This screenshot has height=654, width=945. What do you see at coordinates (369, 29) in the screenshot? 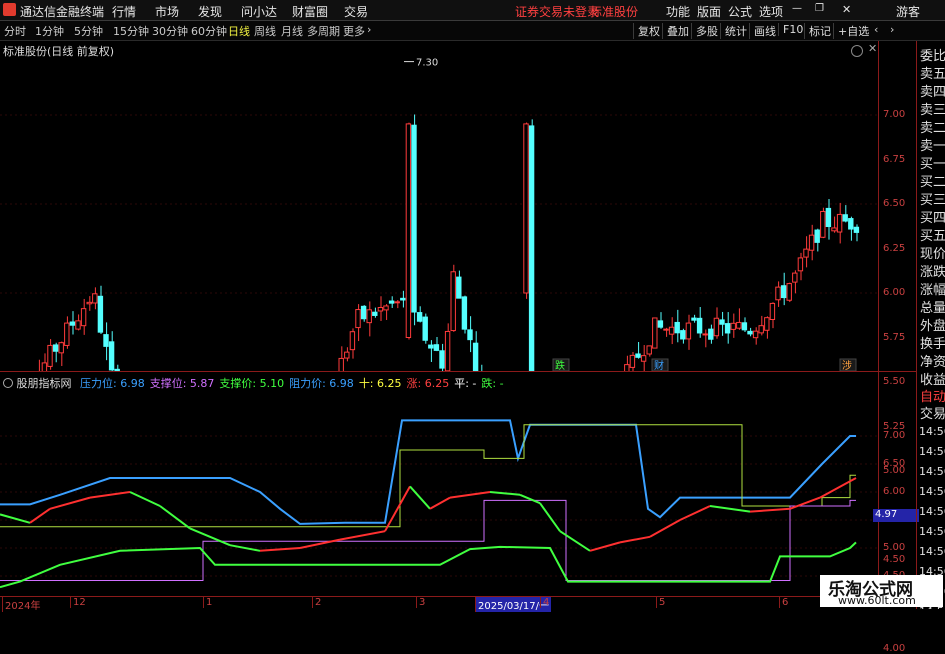
I see `chevron-right-icon: ›` at bounding box center [369, 29].